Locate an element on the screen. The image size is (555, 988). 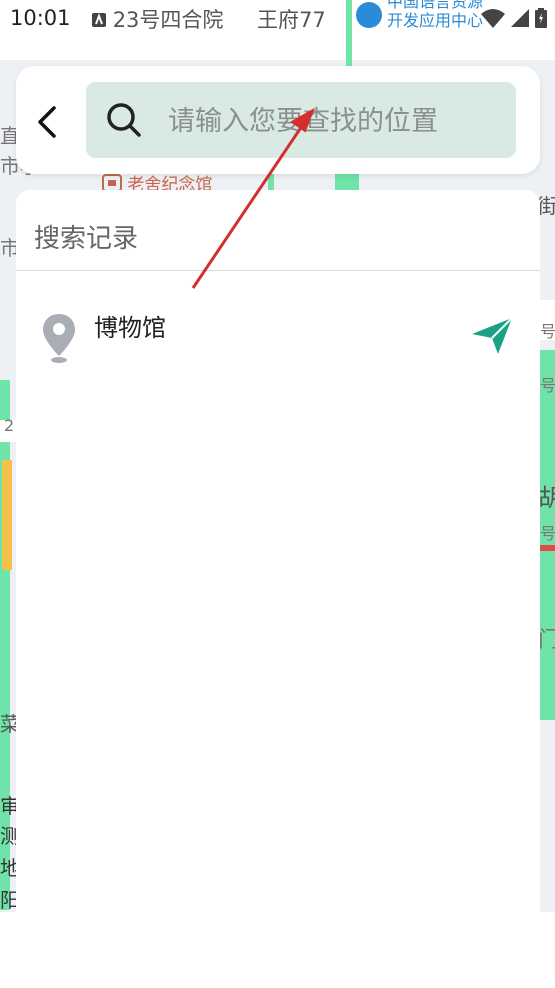
bottom-area is located at coordinates (277, 950).